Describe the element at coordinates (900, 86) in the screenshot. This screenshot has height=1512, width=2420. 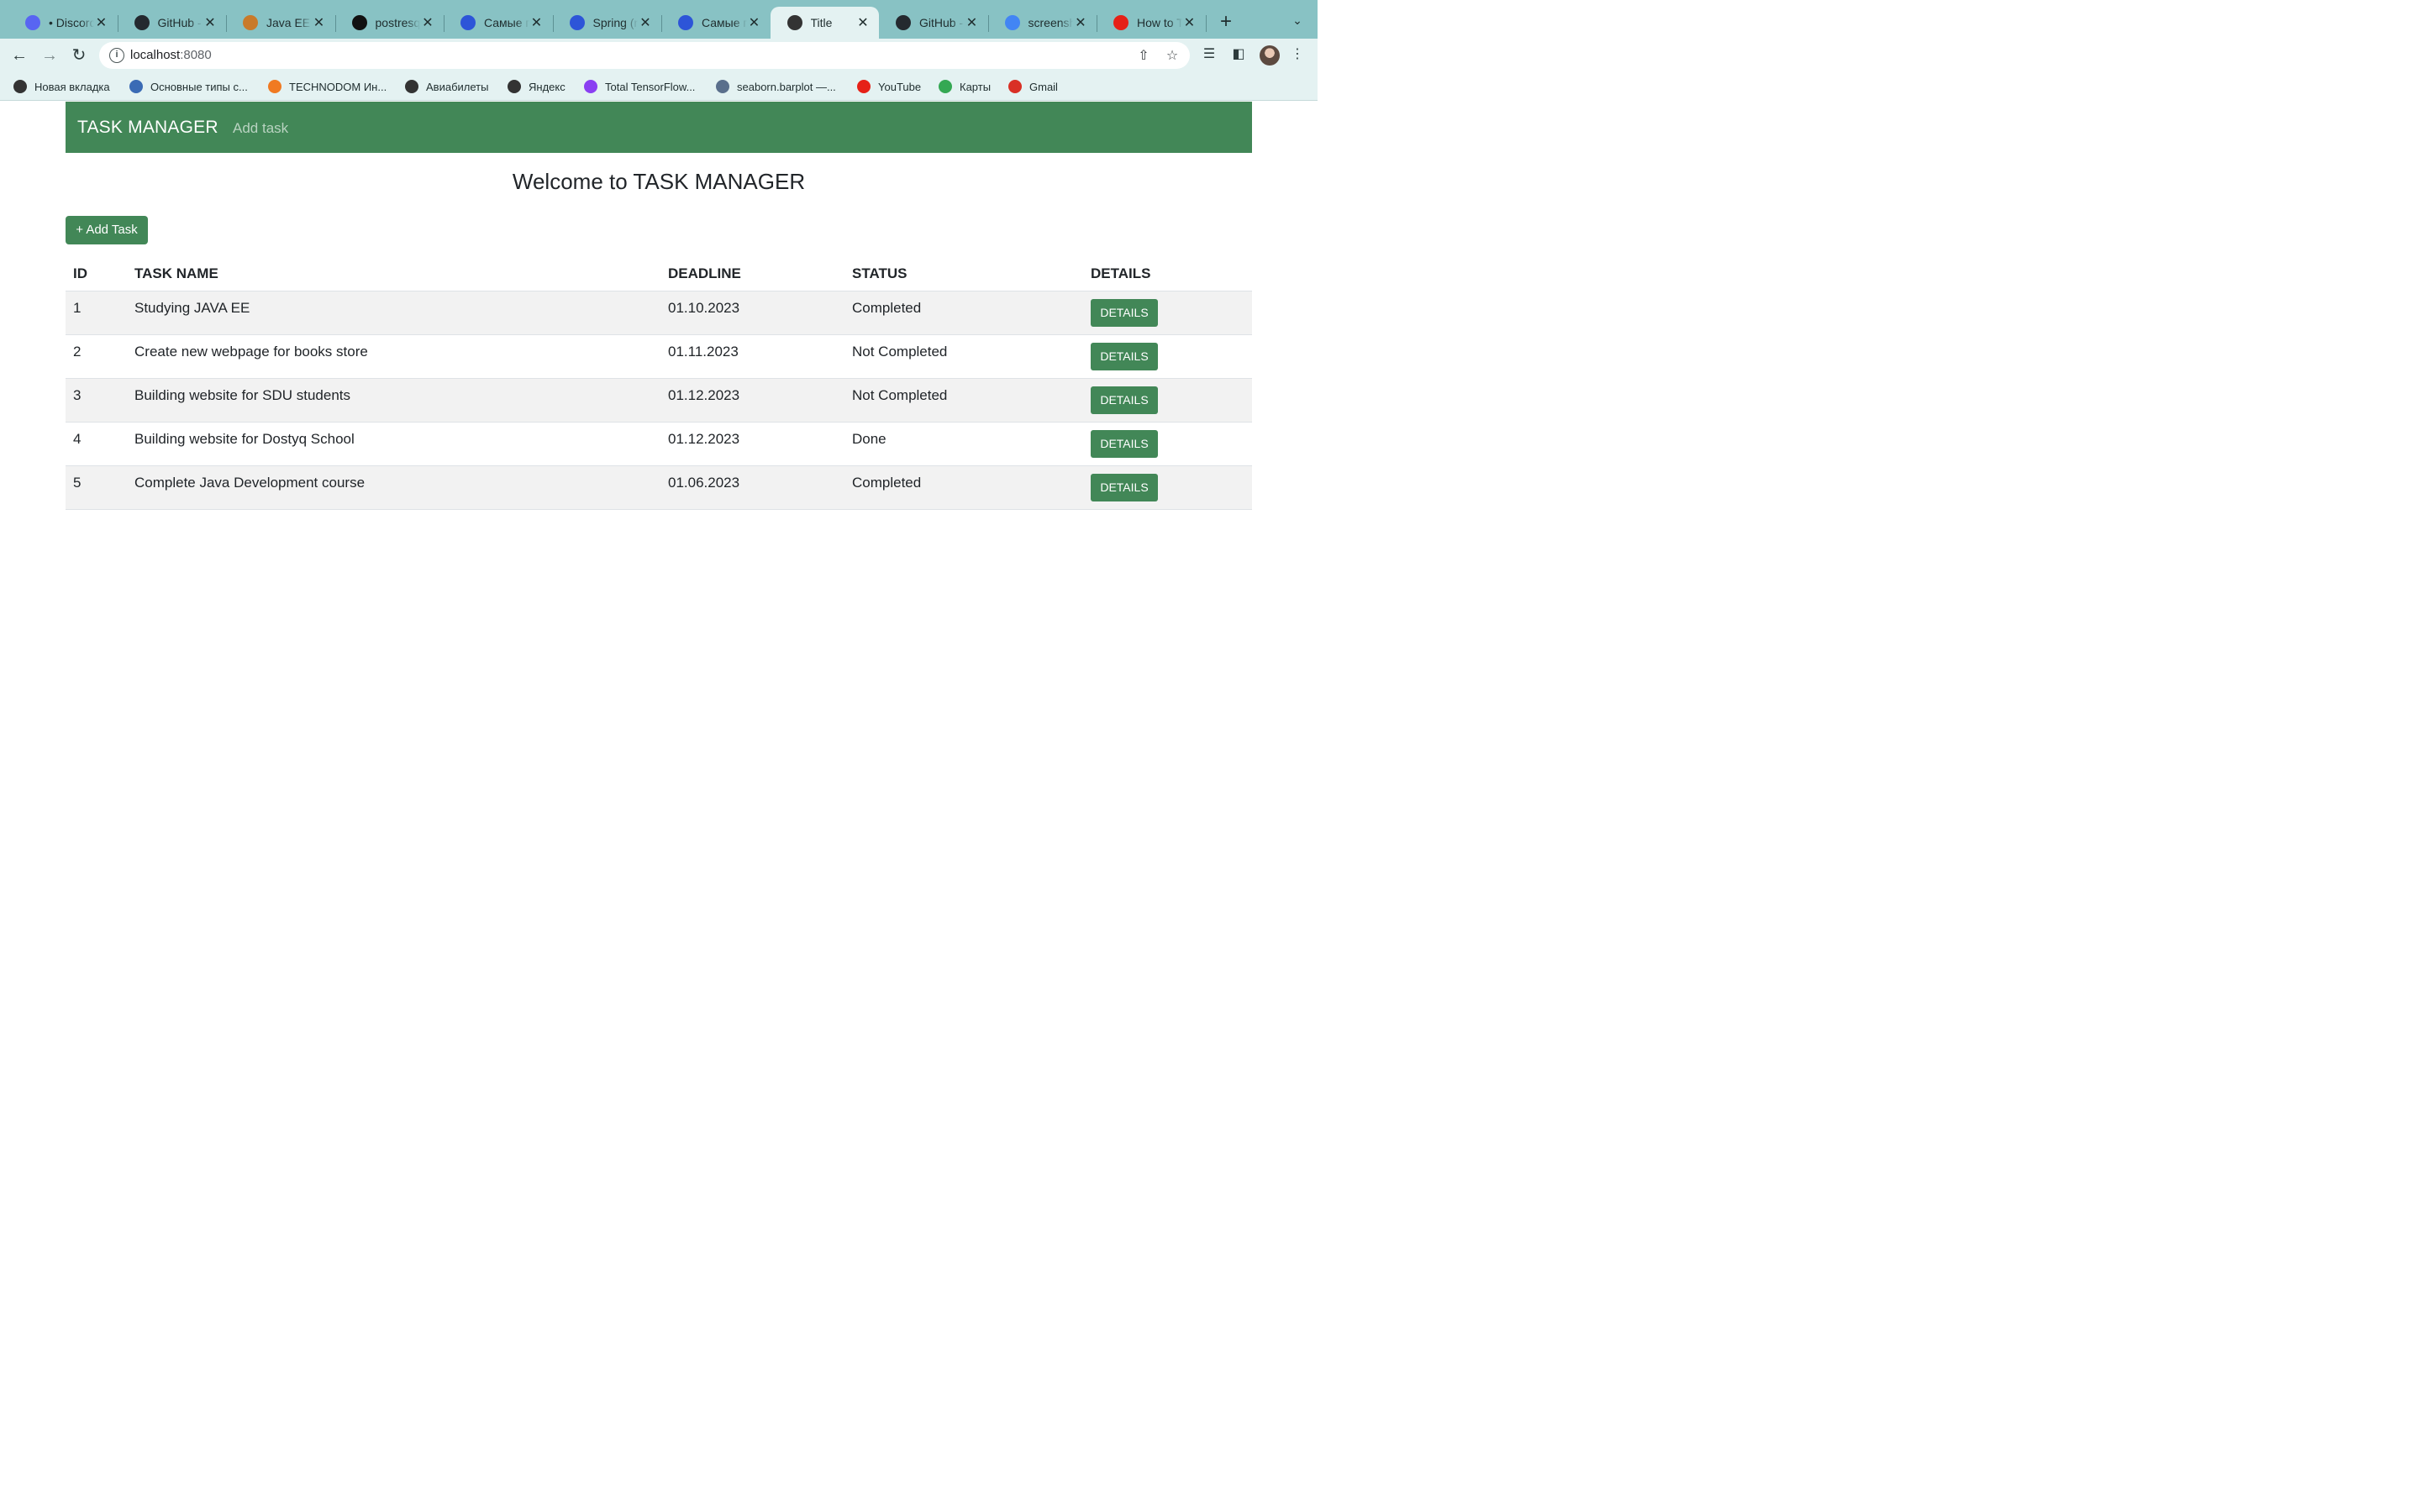
I see `bookmark-label: YouTube` at that location.